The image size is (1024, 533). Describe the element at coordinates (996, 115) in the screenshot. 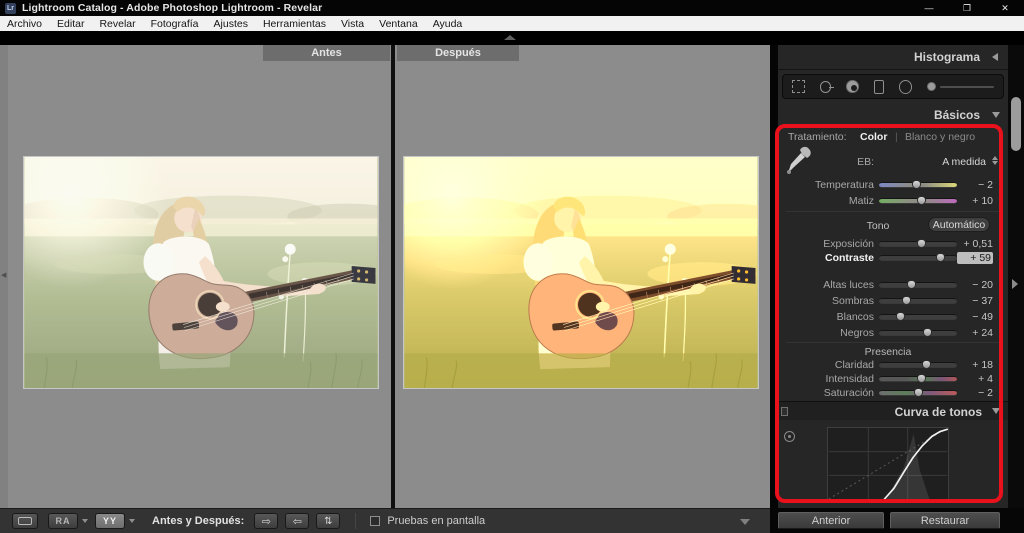

I see `collapse-down-icon` at that location.